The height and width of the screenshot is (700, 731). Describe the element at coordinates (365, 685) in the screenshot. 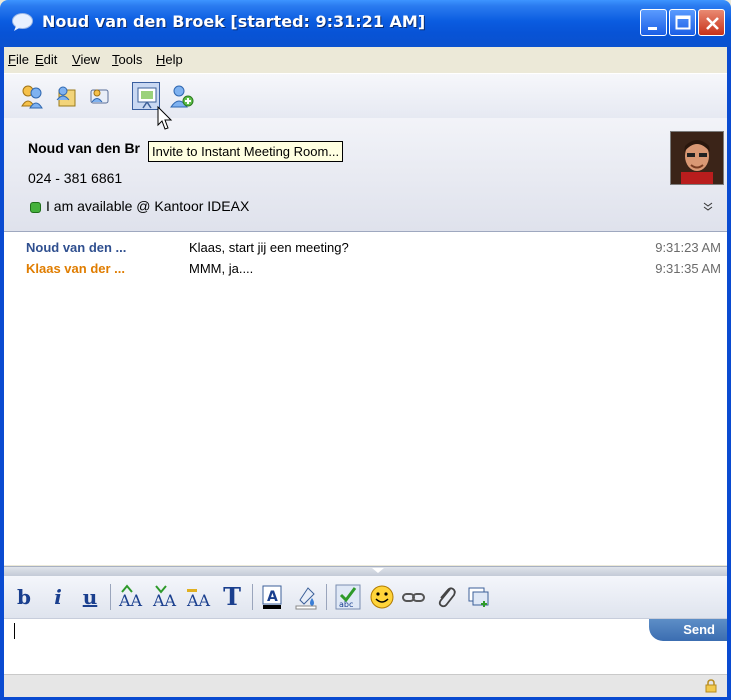

I see `status-bar` at that location.